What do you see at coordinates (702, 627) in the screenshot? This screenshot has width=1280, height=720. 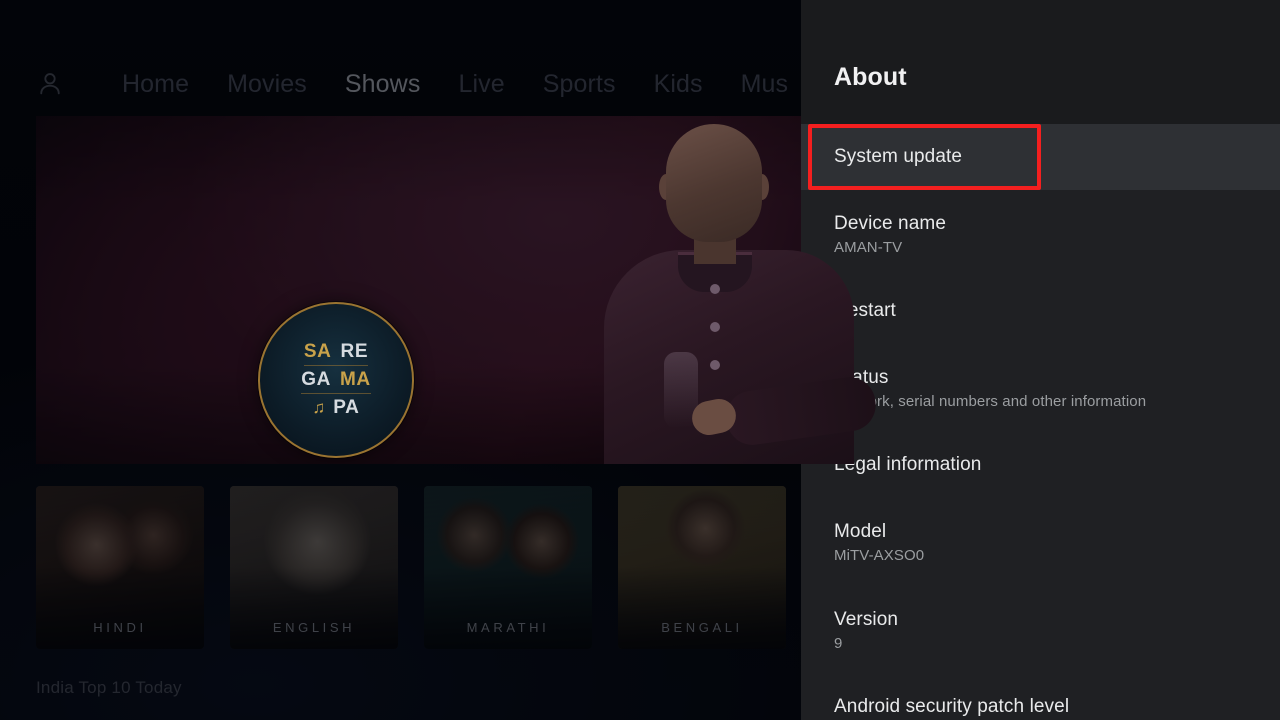 I see `card-label: BENGALI` at bounding box center [702, 627].